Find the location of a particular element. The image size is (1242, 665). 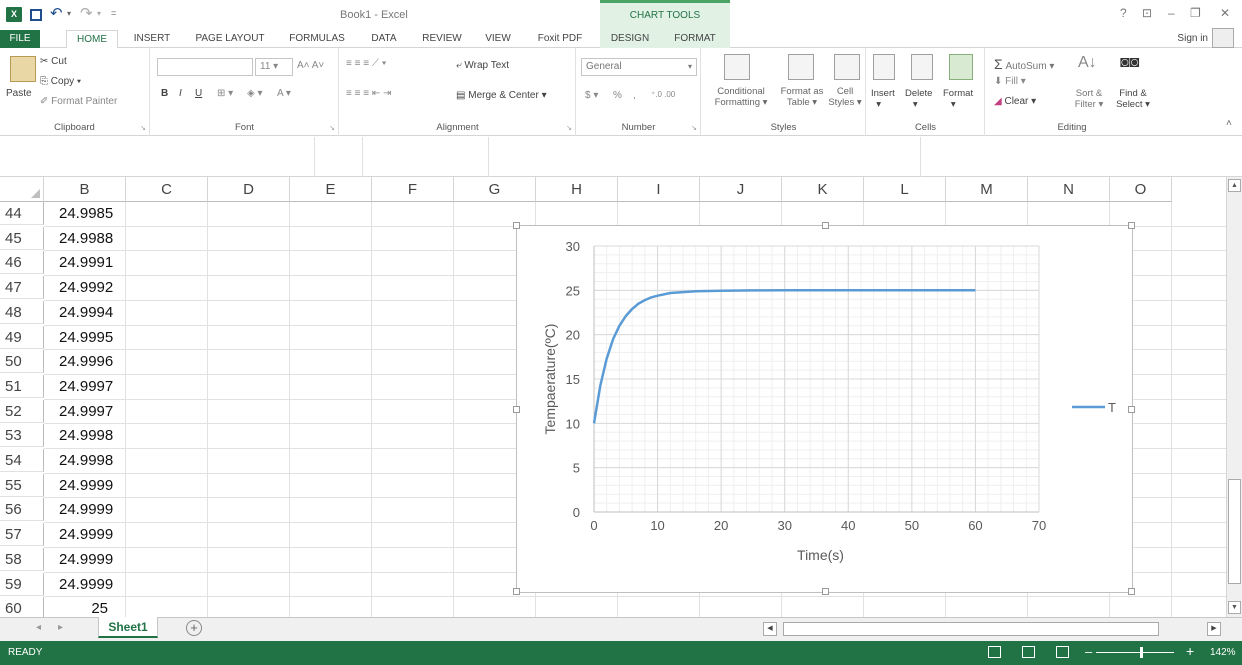

page-break-view-icon is located at coordinates (1062, 652).